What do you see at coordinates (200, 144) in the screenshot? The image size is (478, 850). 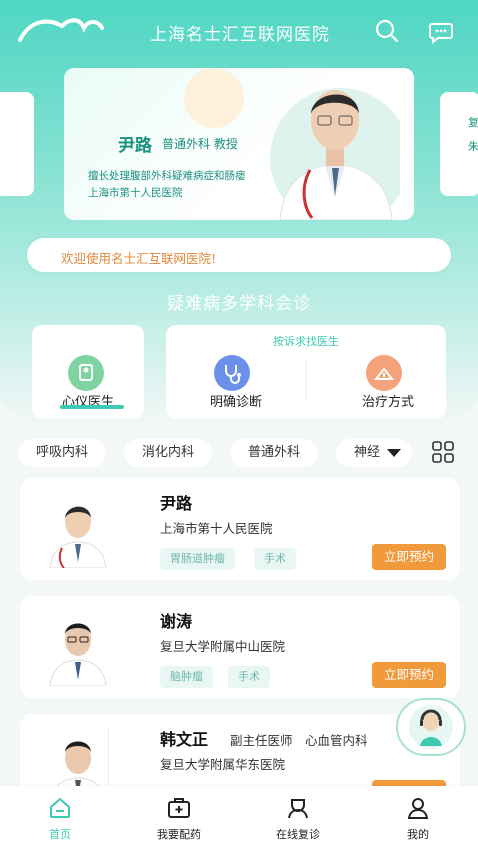 I see `banner-doctor-title: 普通外科 教授` at bounding box center [200, 144].